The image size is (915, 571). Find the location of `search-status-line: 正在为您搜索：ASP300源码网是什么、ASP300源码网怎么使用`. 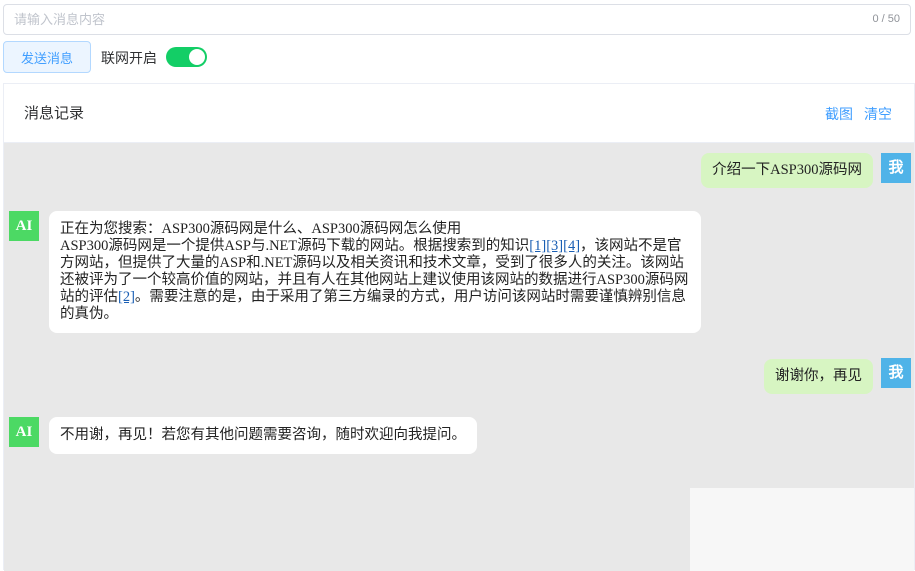

search-status-line: 正在为您搜索：ASP300源码网是什么、ASP300源码网怎么使用 is located at coordinates (261, 229).